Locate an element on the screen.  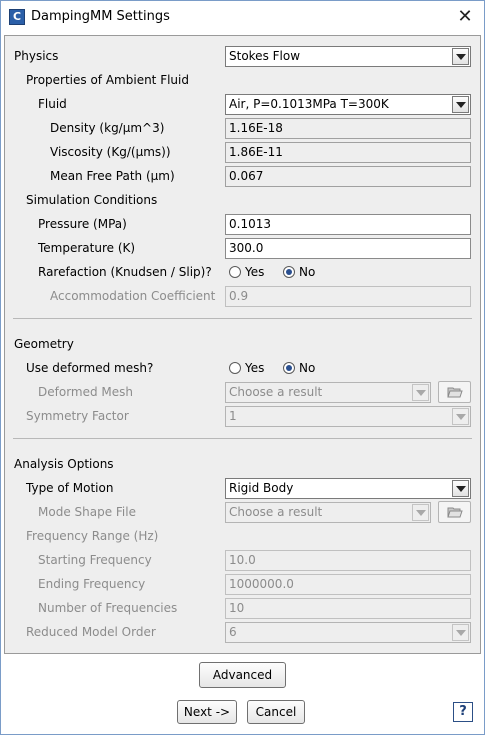
deformed-mesh-value: Choose a result is located at coordinates (276, 392).